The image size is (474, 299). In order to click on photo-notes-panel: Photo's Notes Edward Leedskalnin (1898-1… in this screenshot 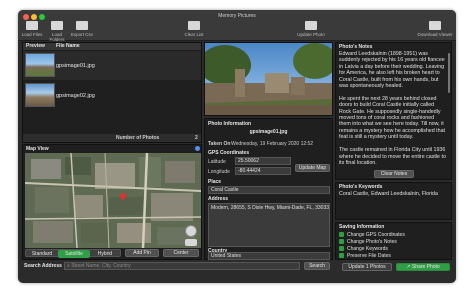, I will do `click(393, 111)`.